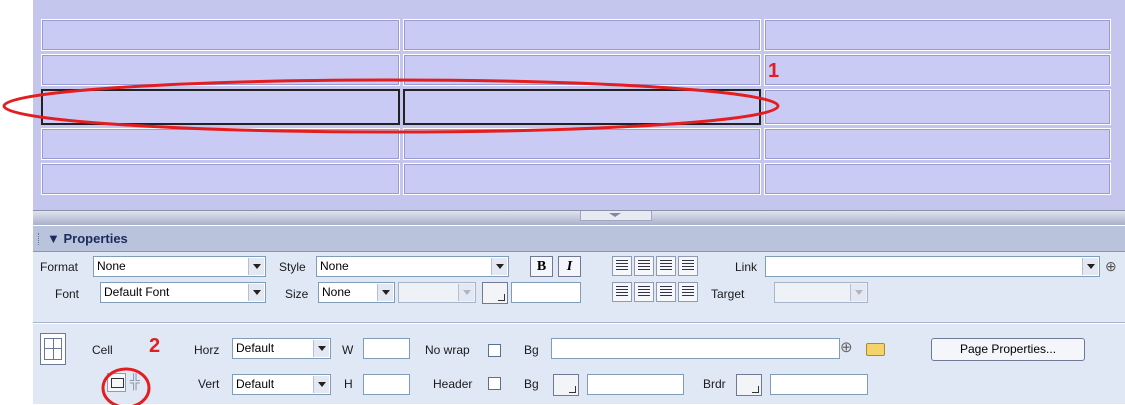 The height and width of the screenshot is (405, 1125). Describe the element at coordinates (453, 384) in the screenshot. I see `header-label: Header` at that location.